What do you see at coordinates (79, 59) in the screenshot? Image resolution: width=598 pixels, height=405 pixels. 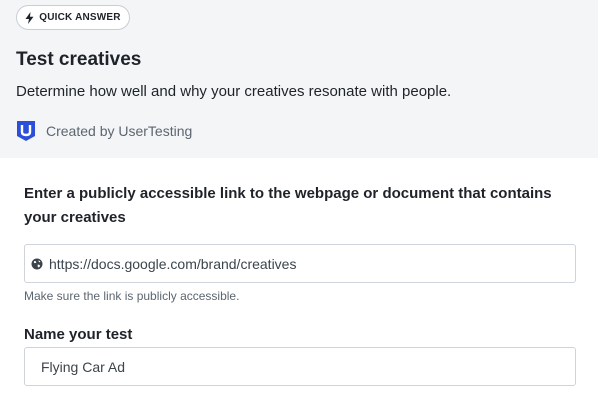 I see `page-title: Test creatives` at bounding box center [79, 59].